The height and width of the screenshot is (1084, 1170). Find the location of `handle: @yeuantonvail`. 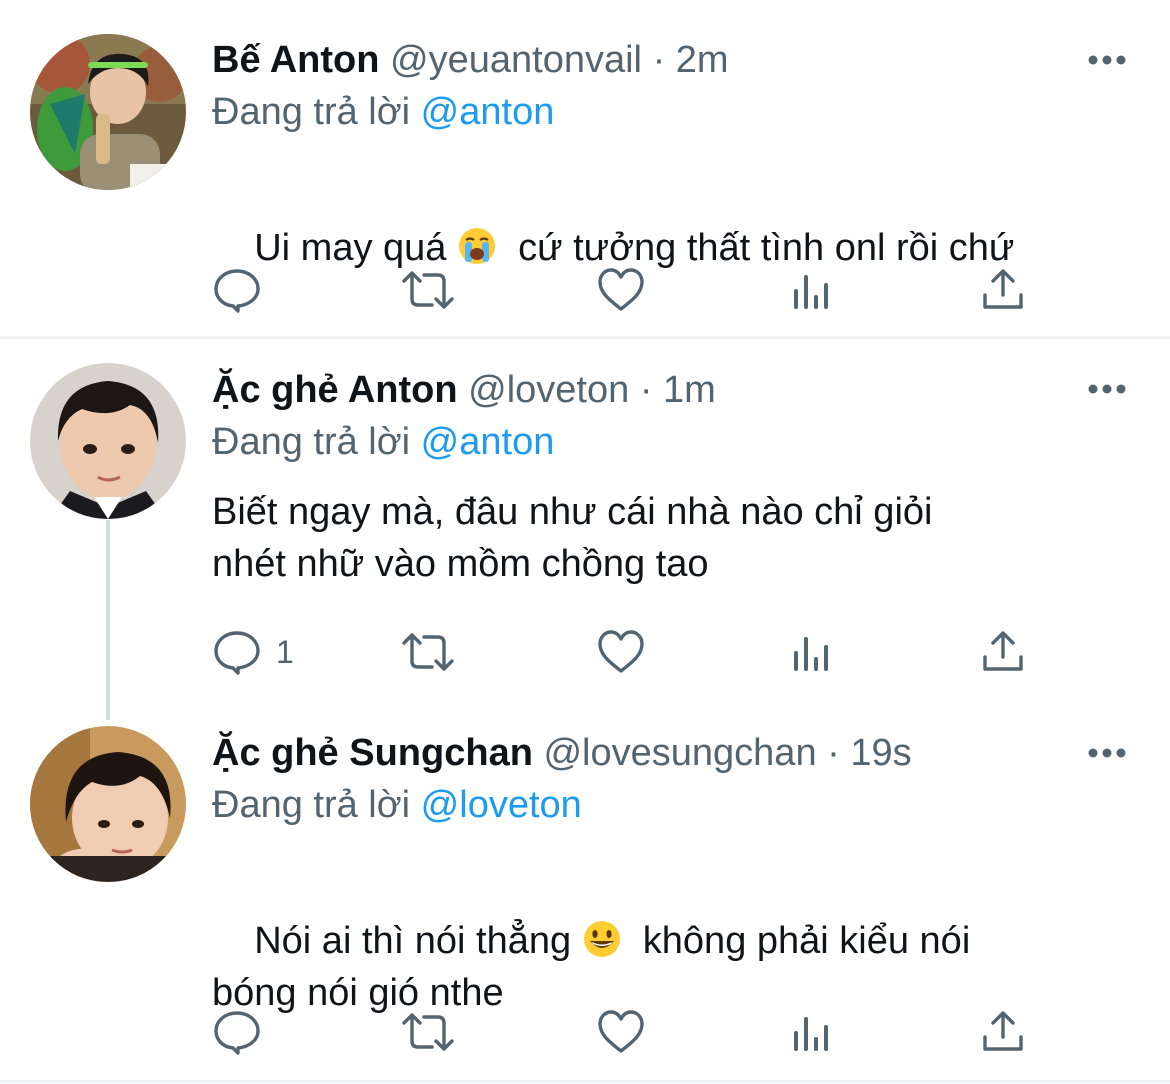

handle: @yeuantonvail is located at coordinates (516, 60).